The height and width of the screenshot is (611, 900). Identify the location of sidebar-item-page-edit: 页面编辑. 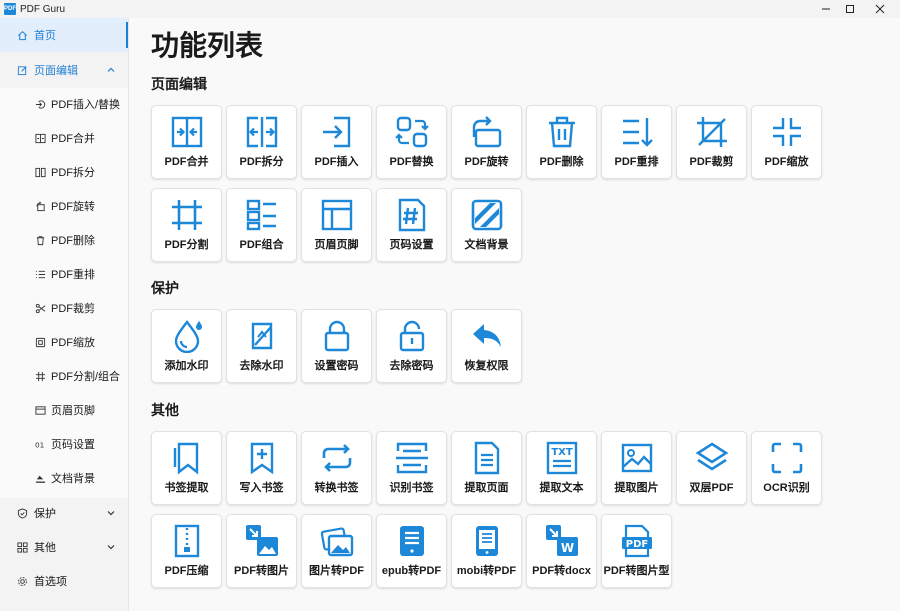
(64, 70).